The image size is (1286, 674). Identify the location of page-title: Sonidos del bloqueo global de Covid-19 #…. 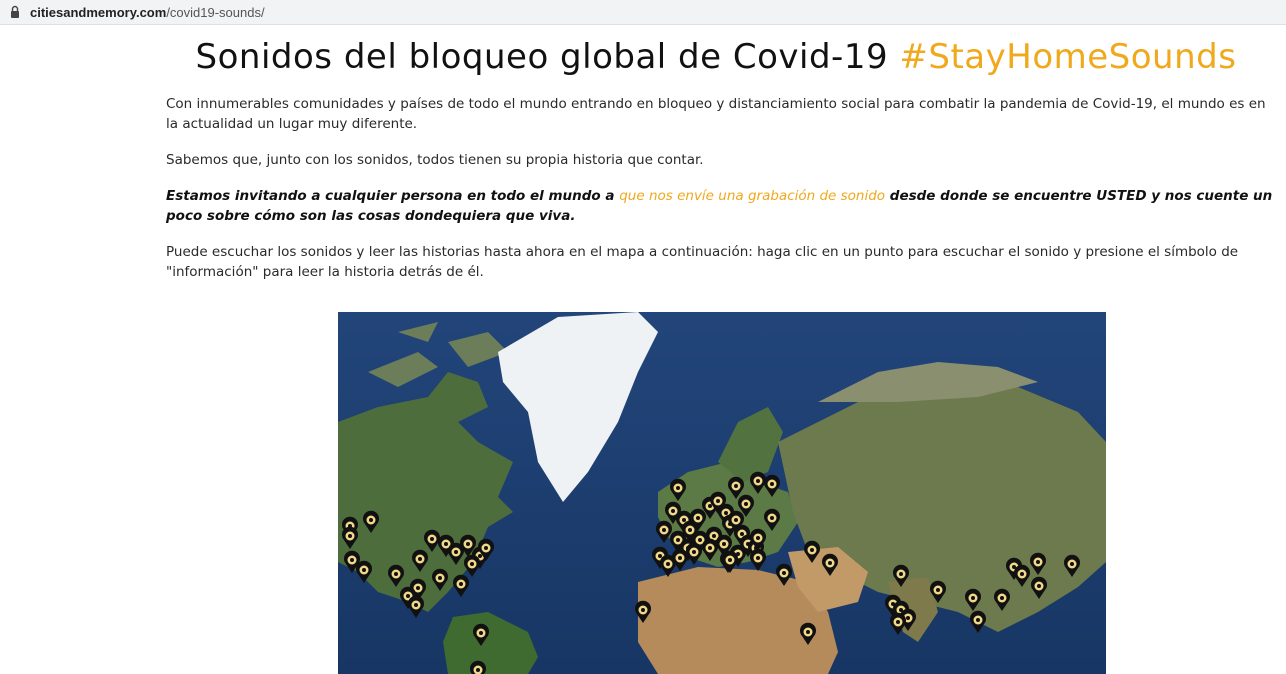
(716, 57).